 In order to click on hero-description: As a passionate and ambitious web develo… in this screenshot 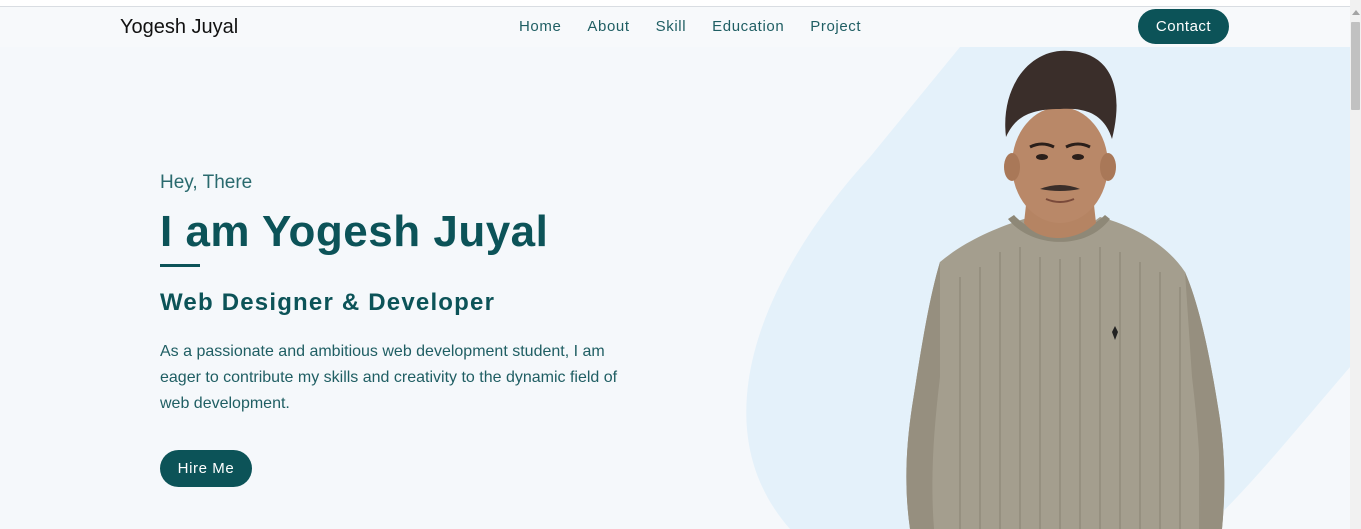, I will do `click(389, 377)`.